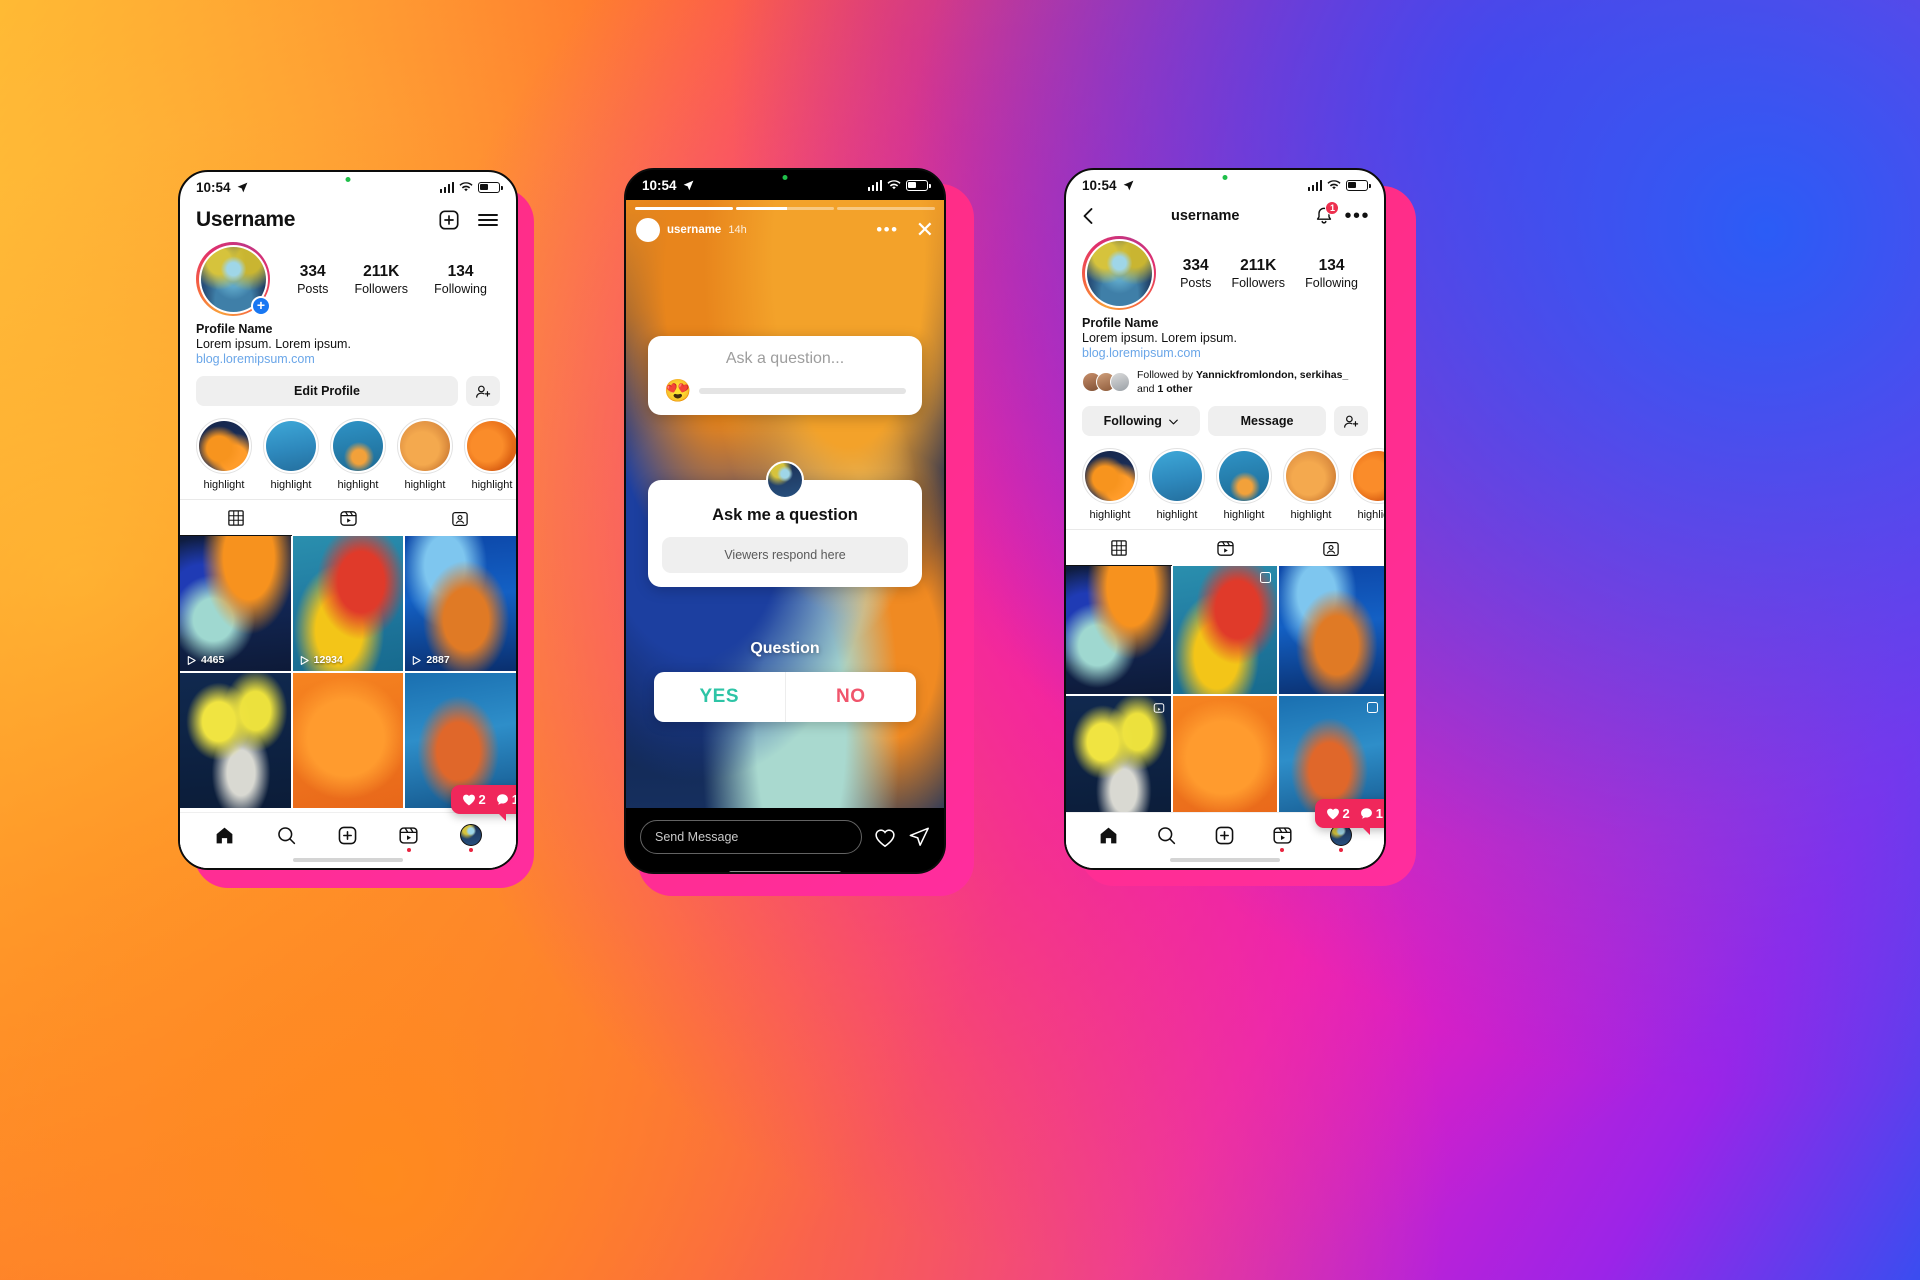 Image resolution: width=1920 pixels, height=1280 pixels. Describe the element at coordinates (802, 391) in the screenshot. I see `emoji-slider` at that location.